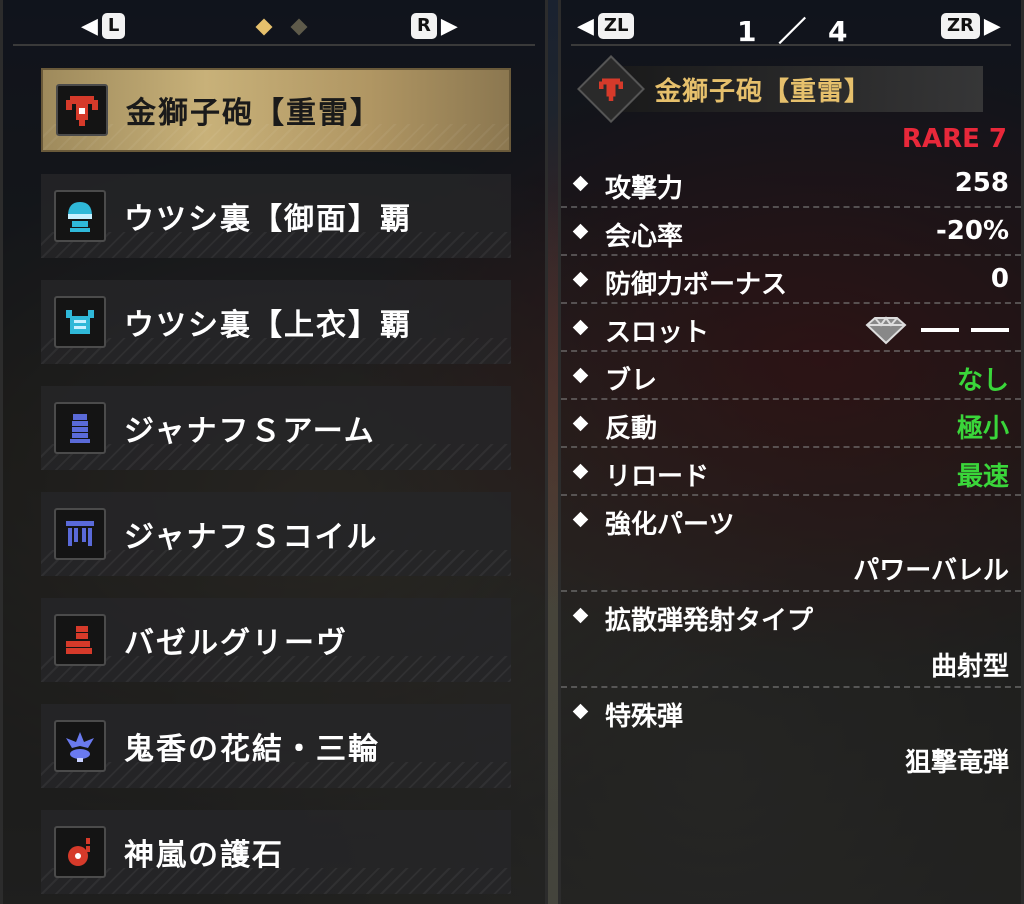 This screenshot has height=904, width=1024. Describe the element at coordinates (268, 219) in the screenshot. I see `item-label: ウツシ裏【御面】覇` at that location.